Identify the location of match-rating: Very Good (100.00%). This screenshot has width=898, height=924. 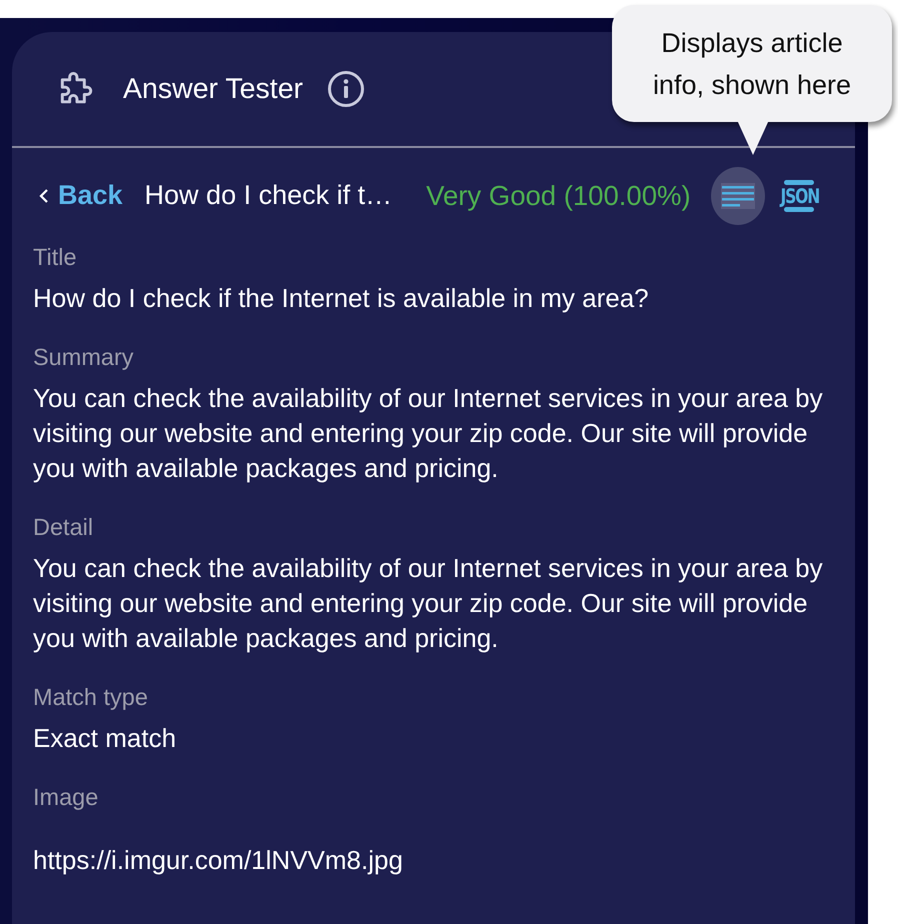
(558, 196).